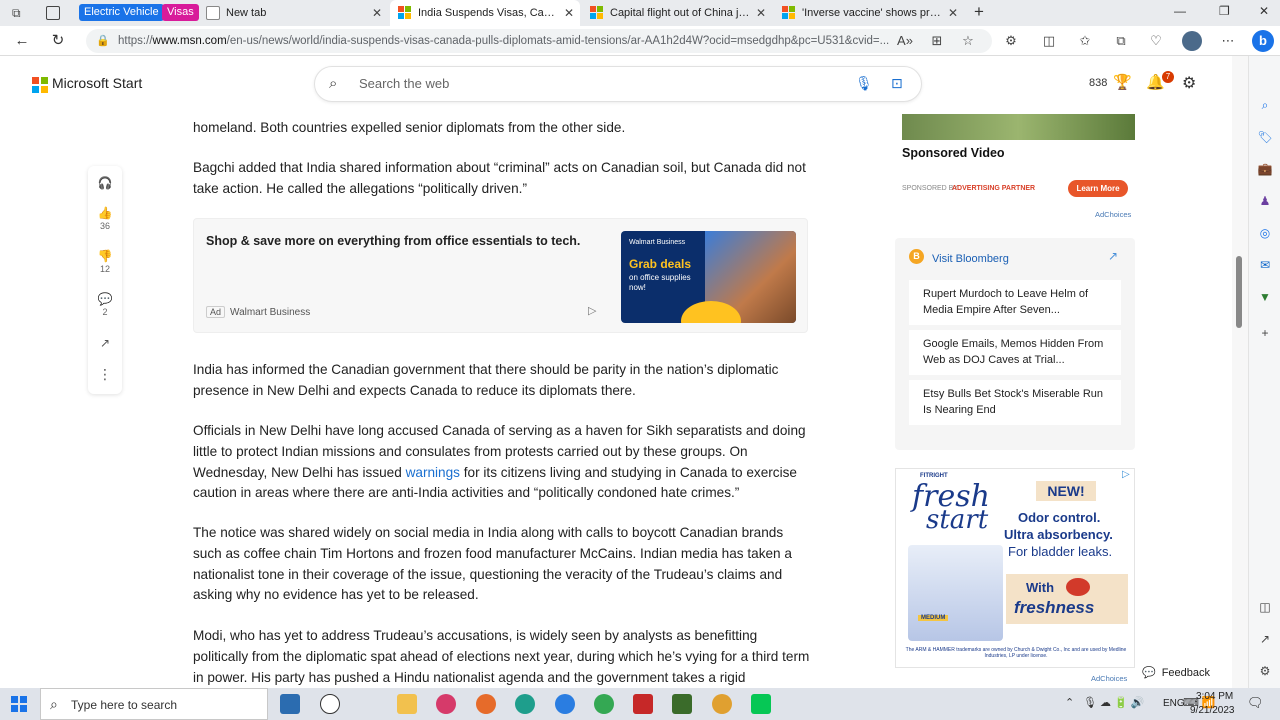 The height and width of the screenshot is (720, 1280). Describe the element at coordinates (1113, 256) in the screenshot. I see `external-link-icon: ↗` at that location.